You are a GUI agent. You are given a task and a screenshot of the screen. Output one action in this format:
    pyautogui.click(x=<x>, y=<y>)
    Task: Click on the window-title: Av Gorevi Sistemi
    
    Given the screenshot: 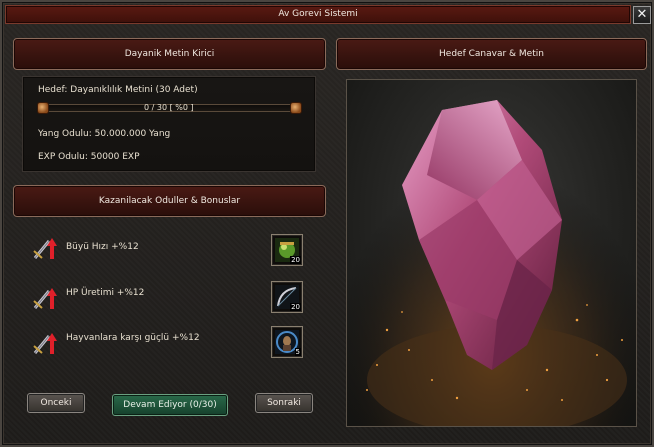 What is the action you would take?
    pyautogui.click(x=318, y=14)
    